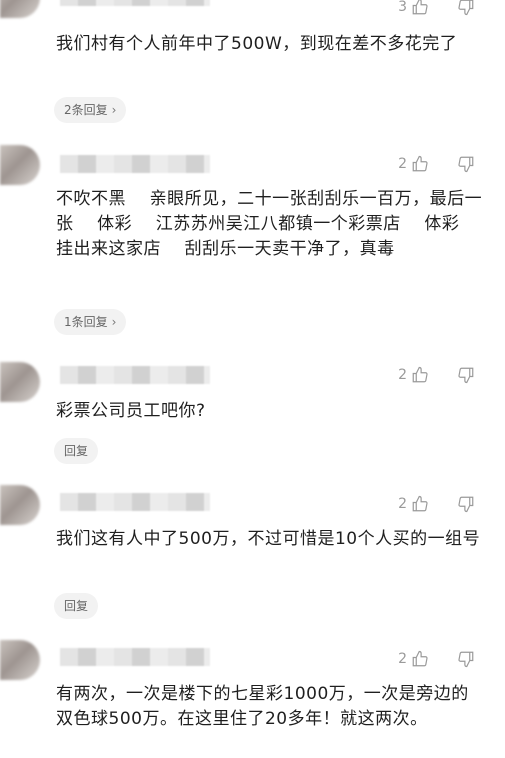 The height and width of the screenshot is (758, 505). I want to click on like-count: 3, so click(402, 7).